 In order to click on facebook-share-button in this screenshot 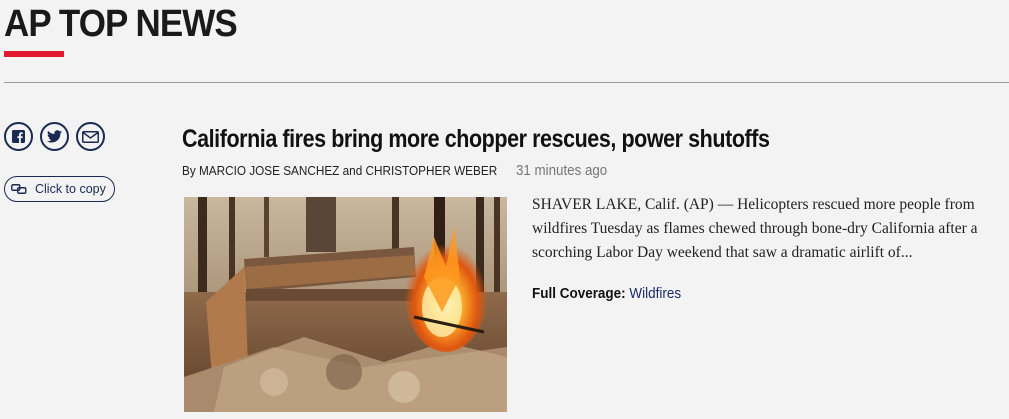, I will do `click(18, 136)`.